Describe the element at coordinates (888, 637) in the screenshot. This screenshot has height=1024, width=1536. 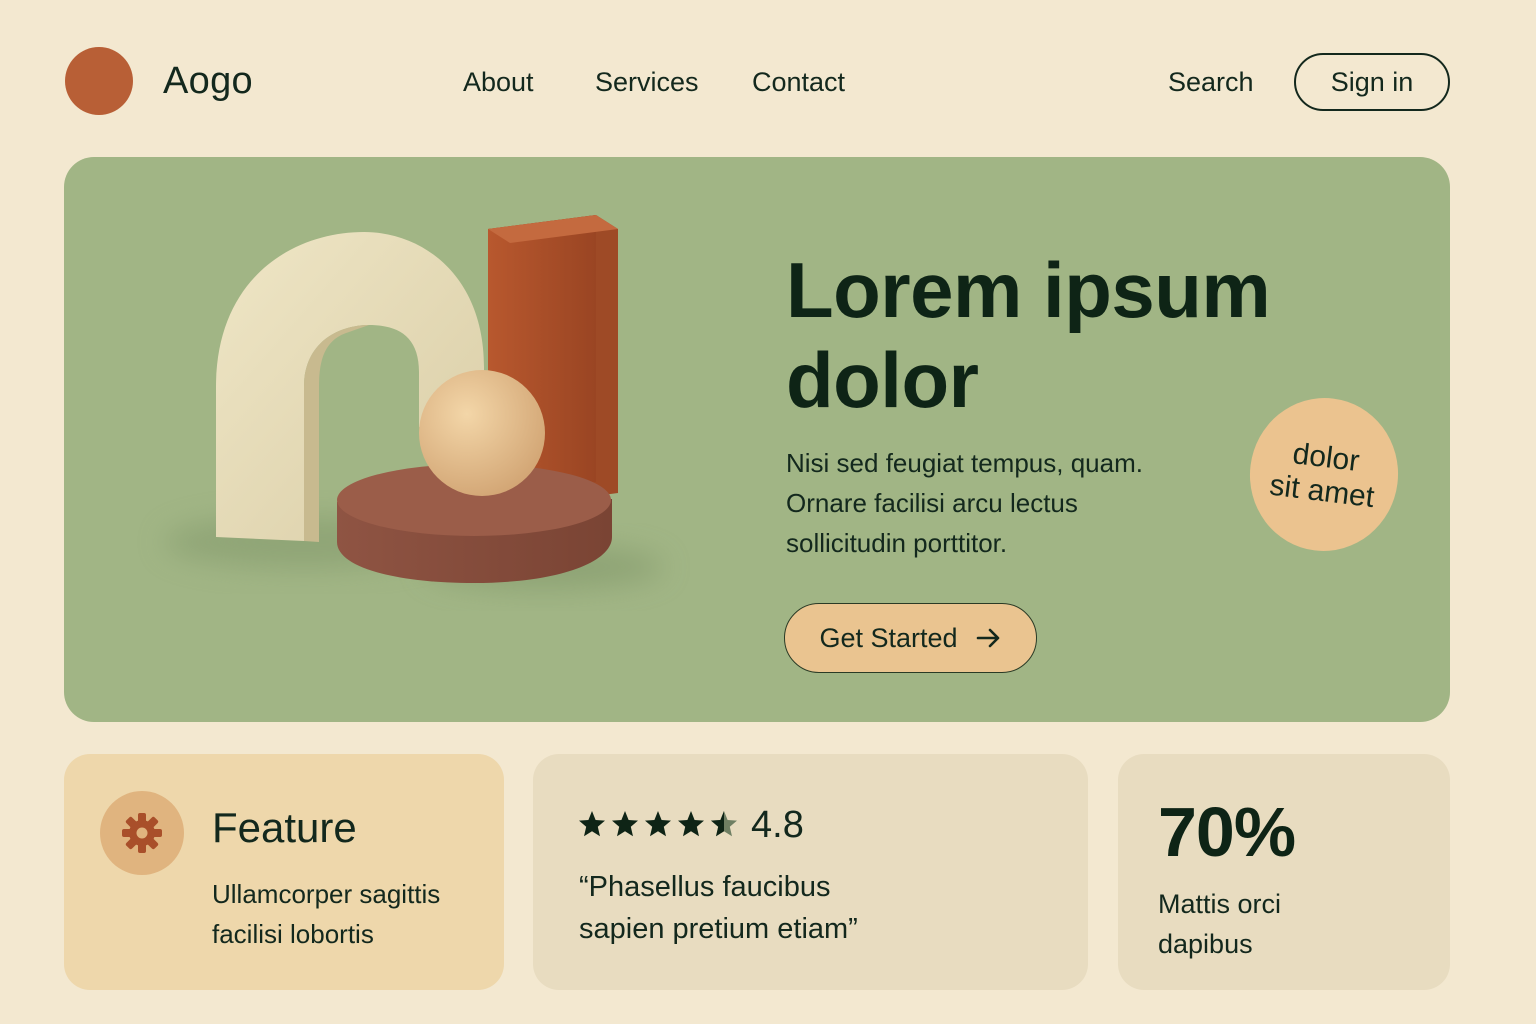
I see `get-started-label: Get Started` at that location.